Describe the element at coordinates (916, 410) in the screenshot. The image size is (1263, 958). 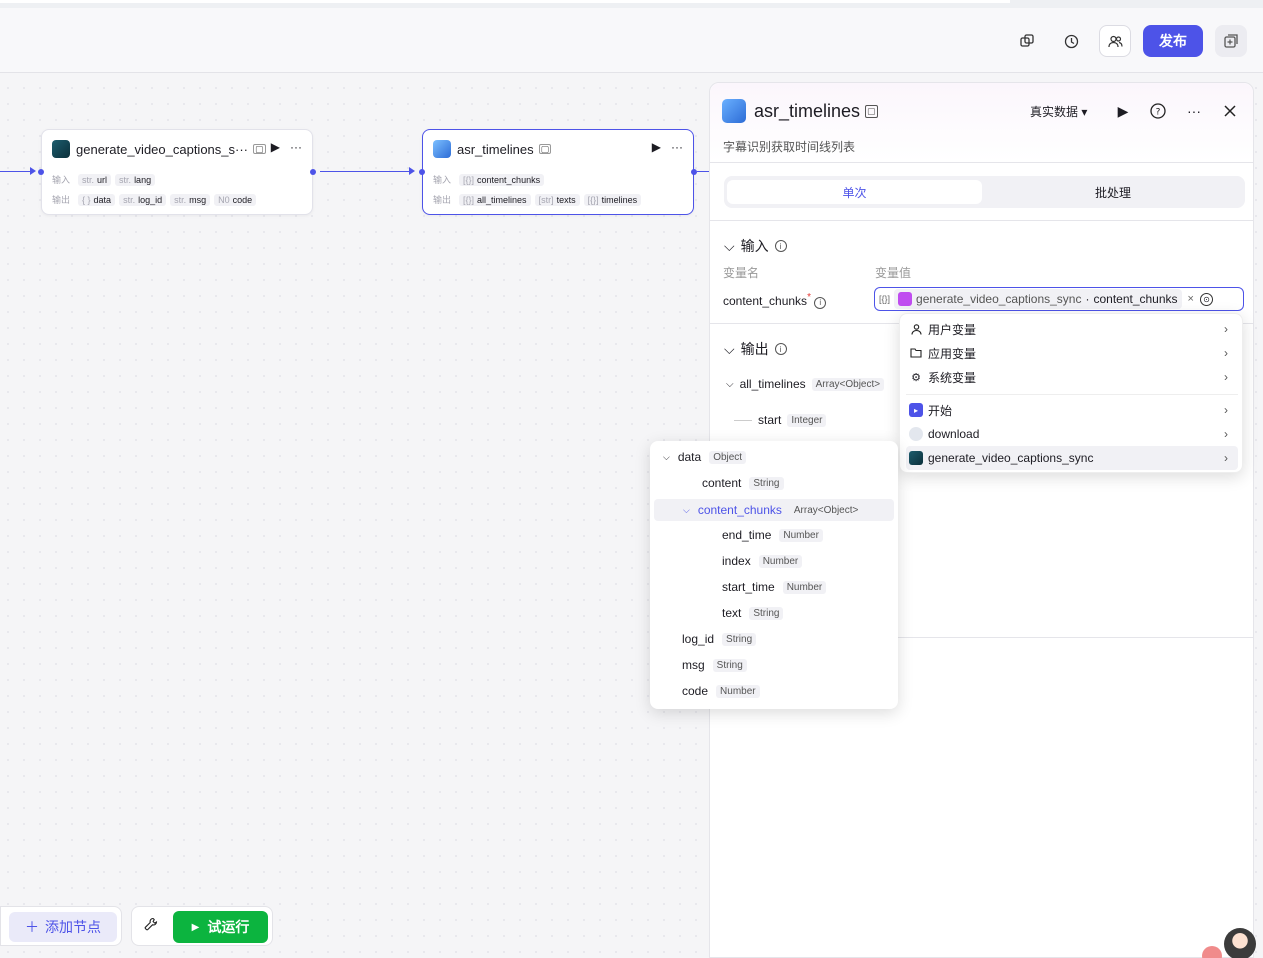
I see `start-icon: ▸` at that location.